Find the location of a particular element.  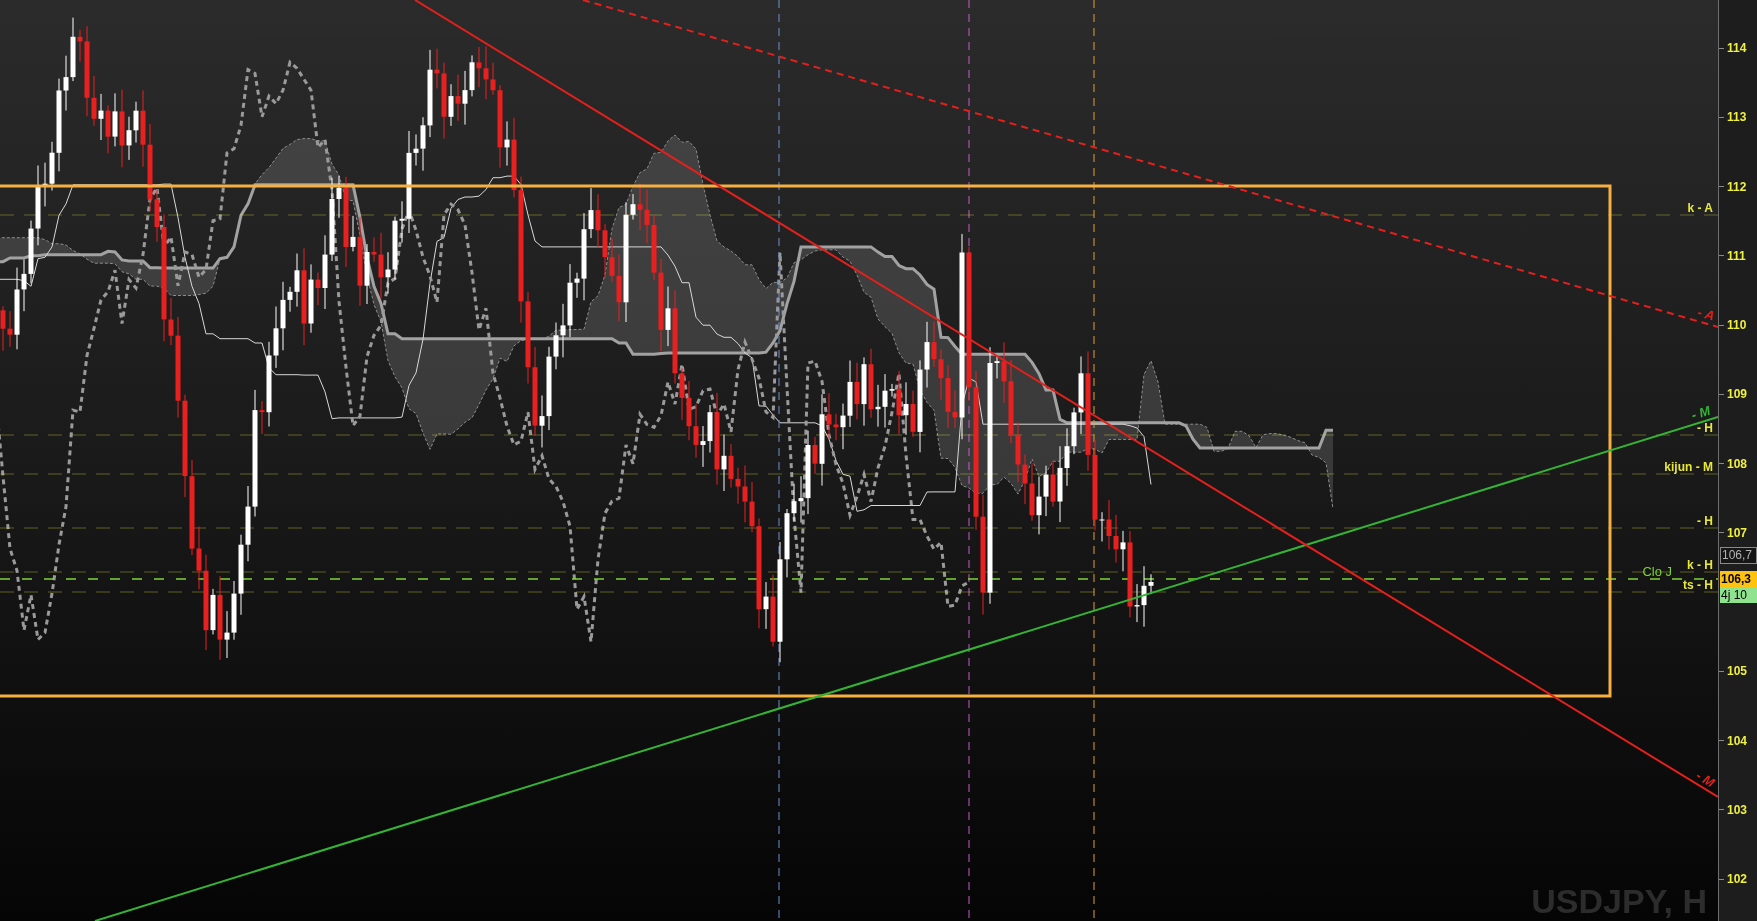

price-tick-label: 104 is located at coordinates (1737, 740).